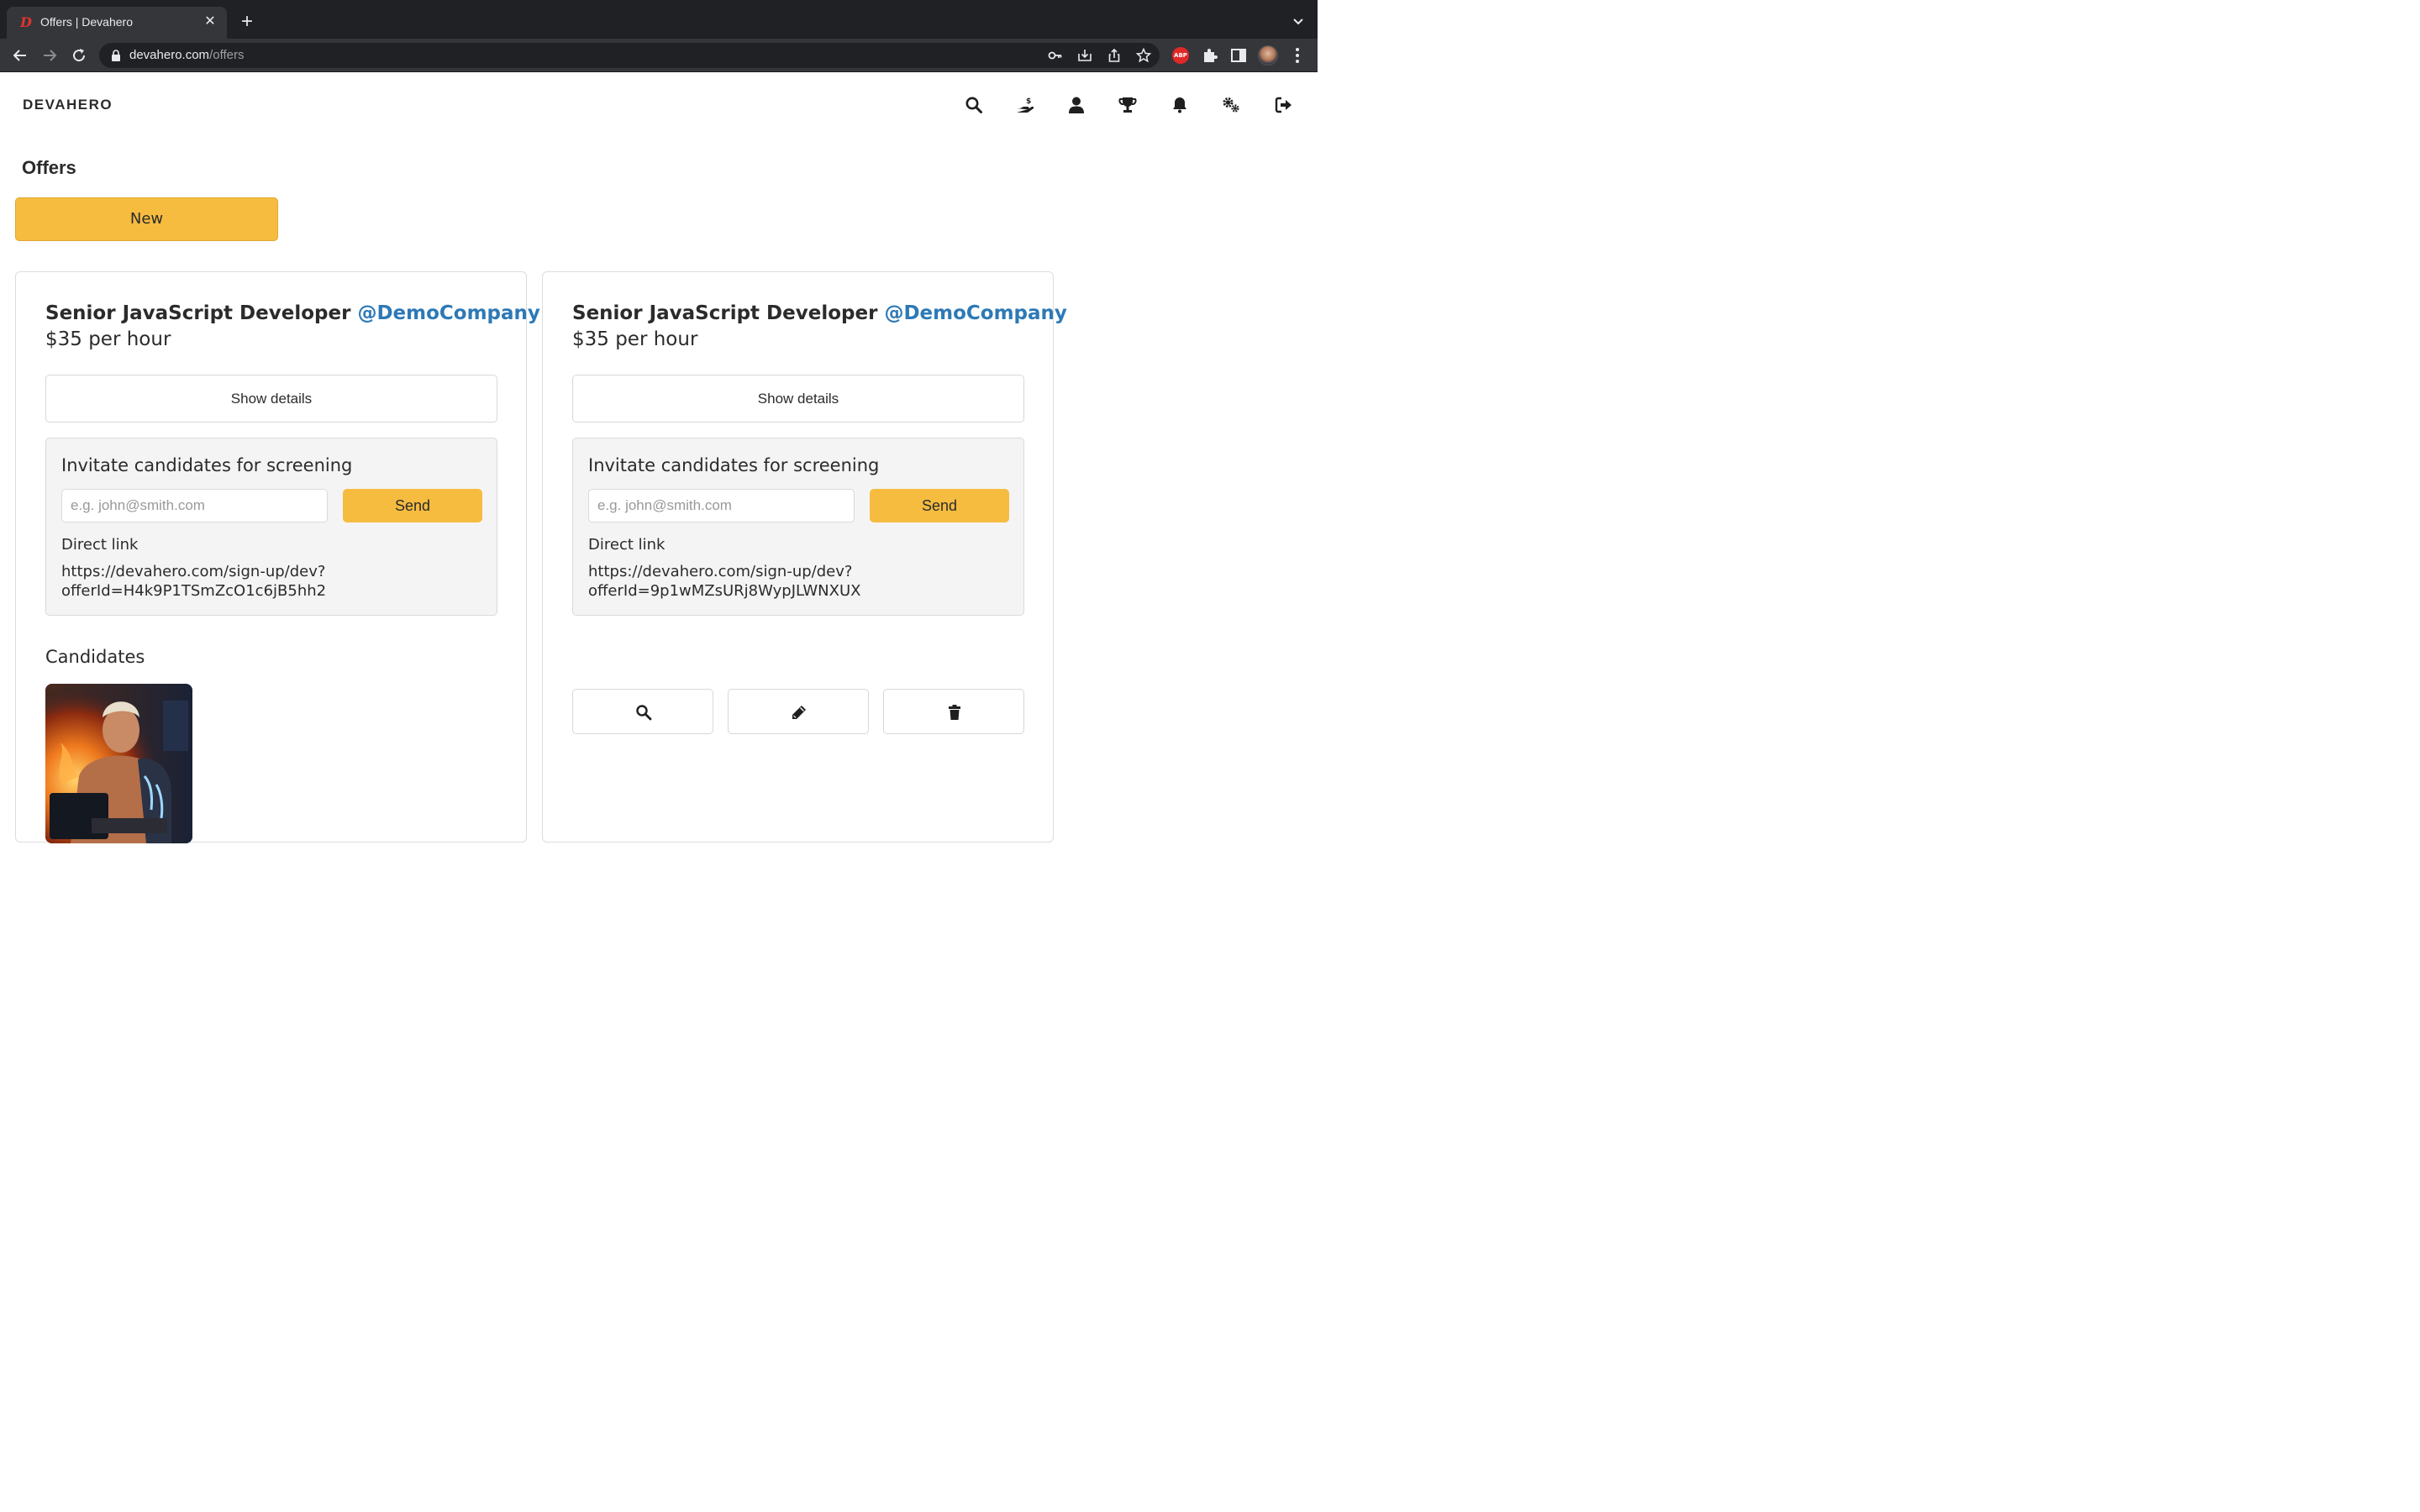 This screenshot has height=1512, width=2420. What do you see at coordinates (1231, 105) in the screenshot?
I see `gears-icon` at bounding box center [1231, 105].